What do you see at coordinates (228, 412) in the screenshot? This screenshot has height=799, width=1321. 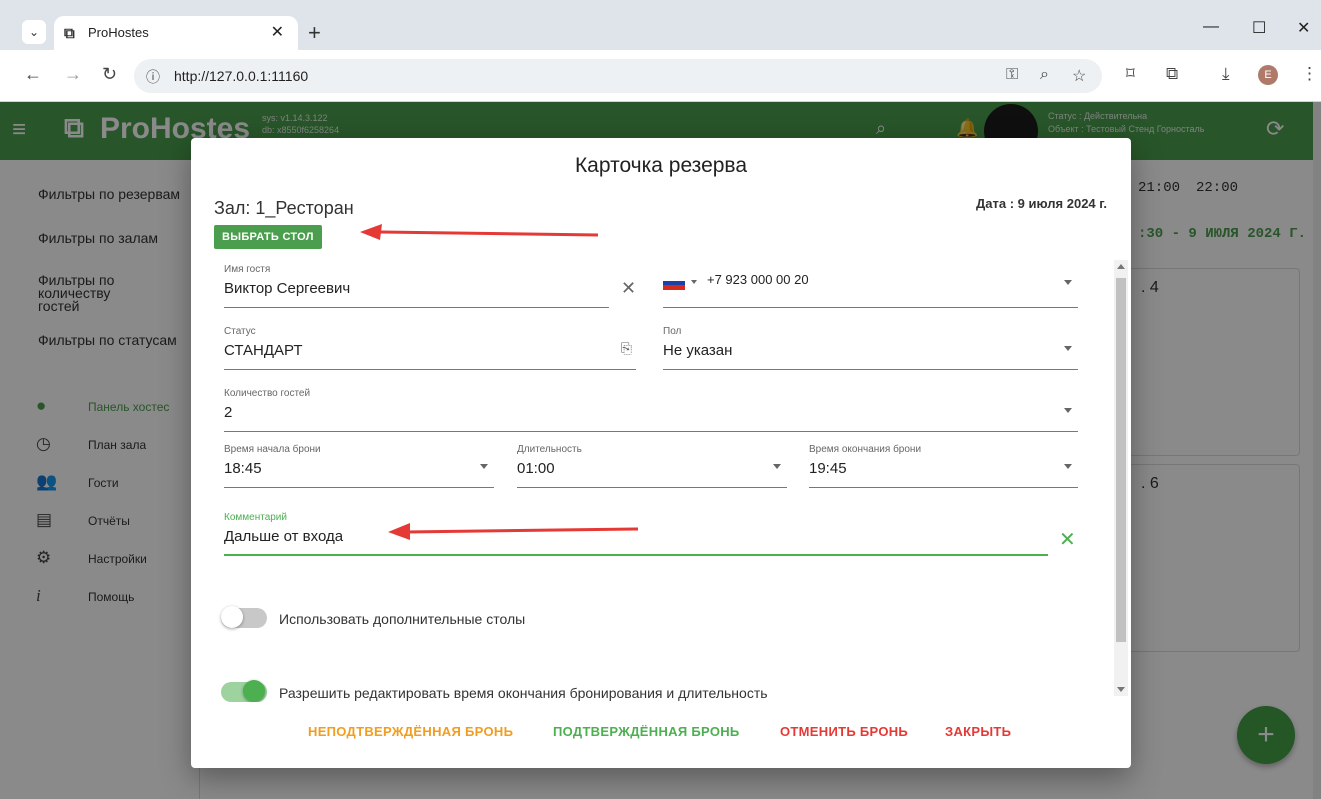 I see `guests-count-value: 2` at bounding box center [228, 412].